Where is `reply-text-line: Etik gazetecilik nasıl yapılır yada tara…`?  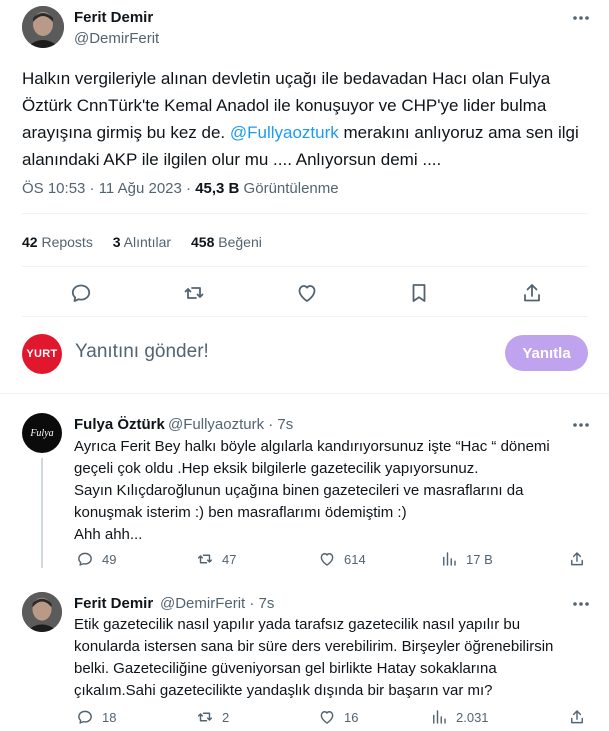
reply-text-line: Etik gazetecilik nasıl yapılır yada tara… is located at coordinates (297, 624).